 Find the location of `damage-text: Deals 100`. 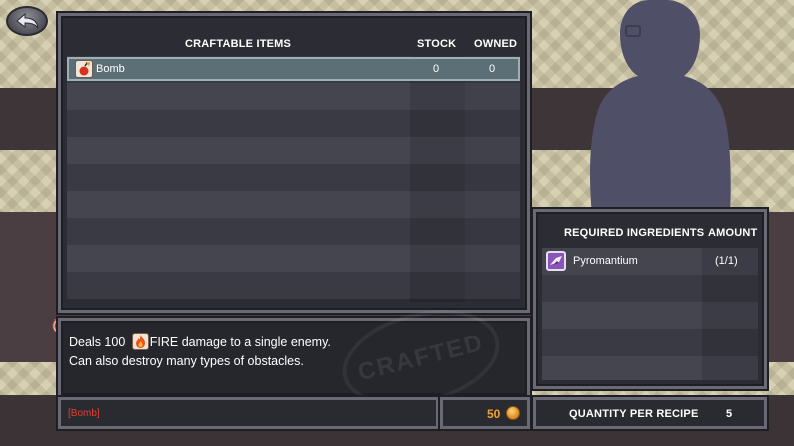

damage-text: Deals 100 is located at coordinates (97, 342).